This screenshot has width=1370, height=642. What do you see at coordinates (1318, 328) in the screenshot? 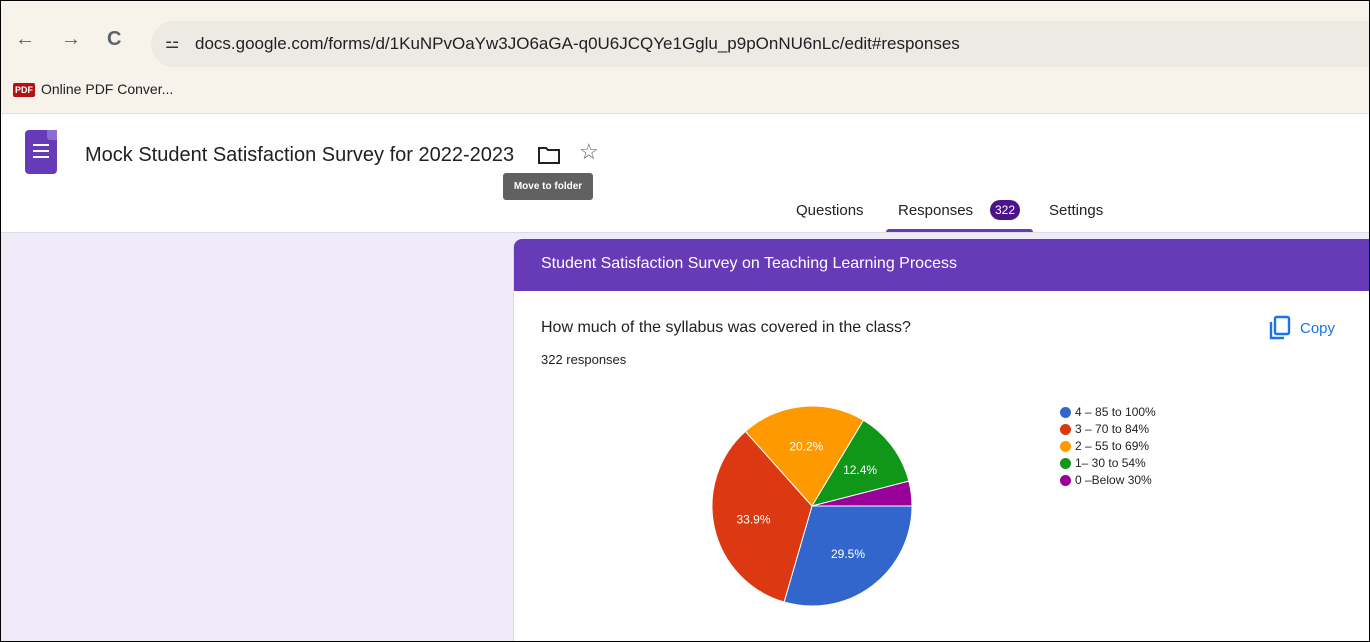
I see `copy-label: Copy` at bounding box center [1318, 328].